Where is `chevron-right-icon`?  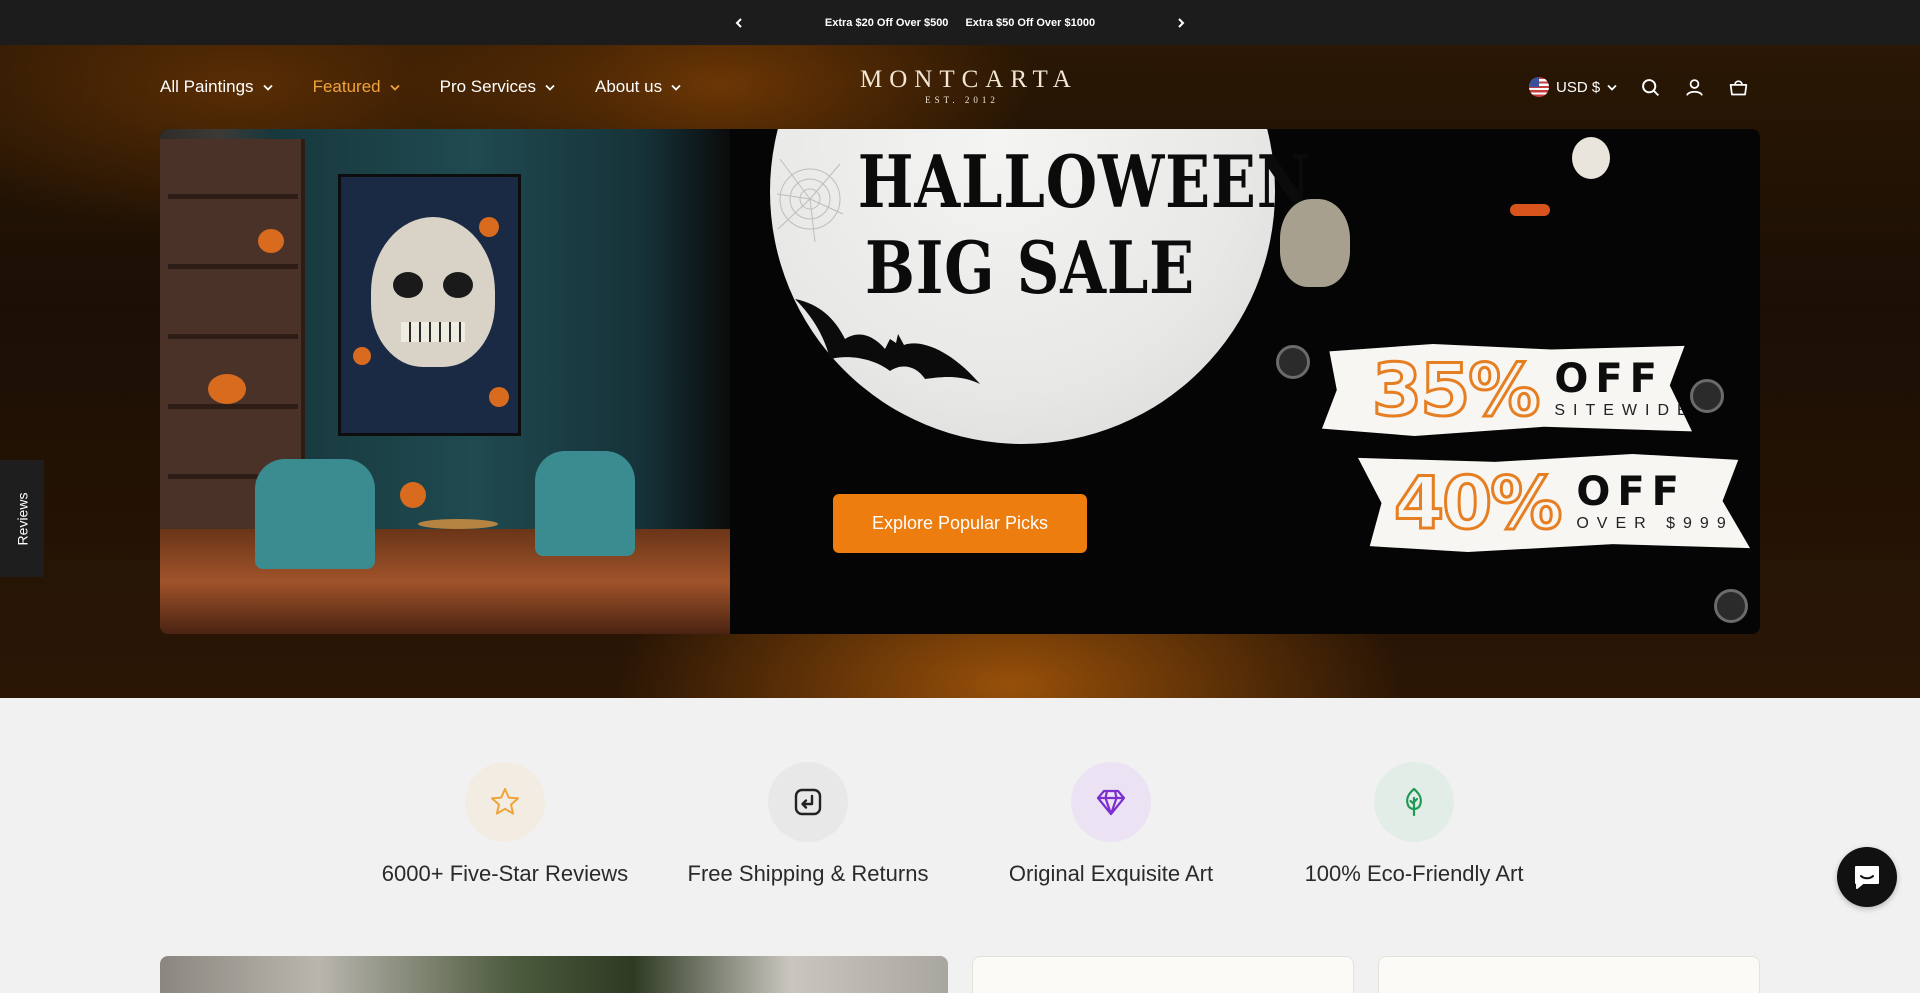
chevron-right-icon is located at coordinates (1181, 22).